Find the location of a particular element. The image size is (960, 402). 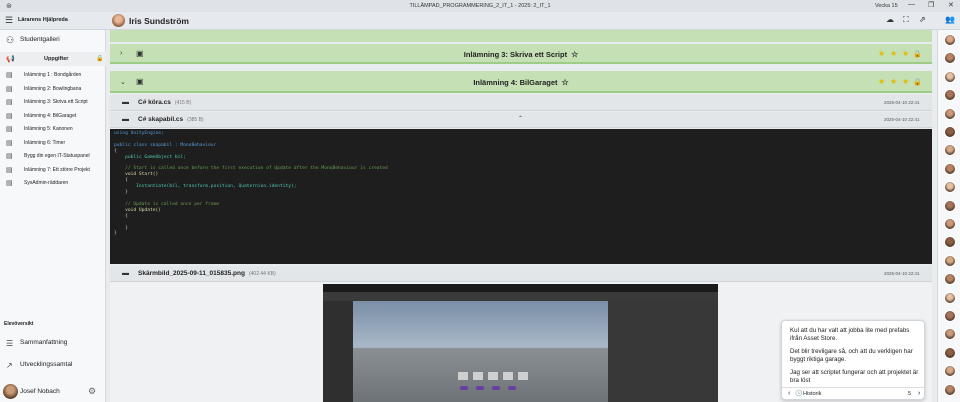

sidebar-item-assignment: Inlämning 1 : Bondgården is located at coordinates (52, 75).